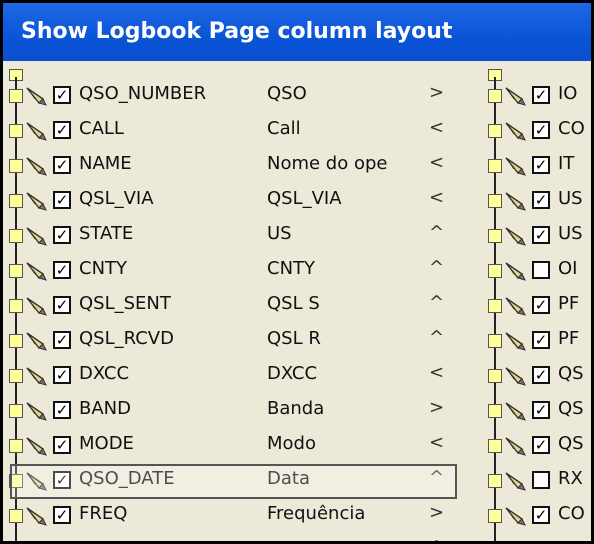 This screenshot has height=544, width=594. What do you see at coordinates (244, 269) in the screenshot?
I see `column-row: ✓ CNTY CNTY ^` at bounding box center [244, 269].